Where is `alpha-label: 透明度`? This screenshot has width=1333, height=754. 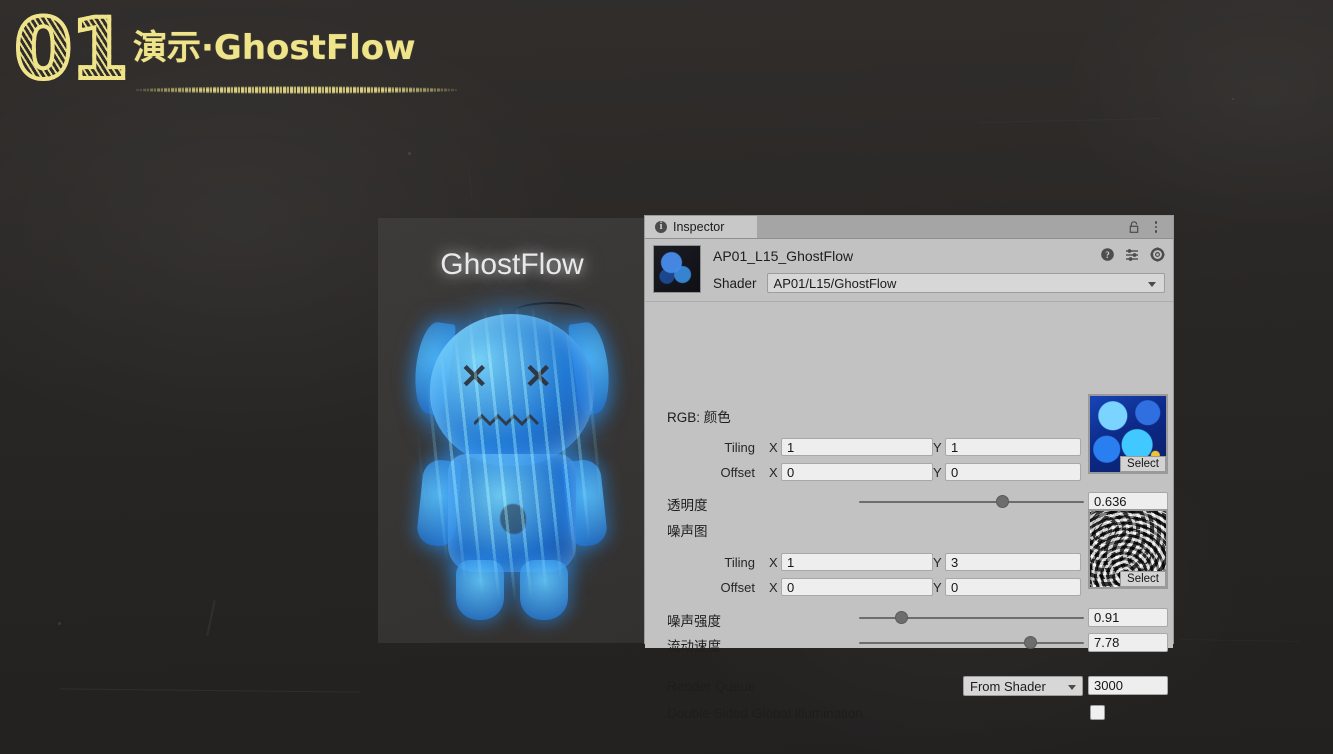
alpha-label: 透明度 is located at coordinates (687, 505).